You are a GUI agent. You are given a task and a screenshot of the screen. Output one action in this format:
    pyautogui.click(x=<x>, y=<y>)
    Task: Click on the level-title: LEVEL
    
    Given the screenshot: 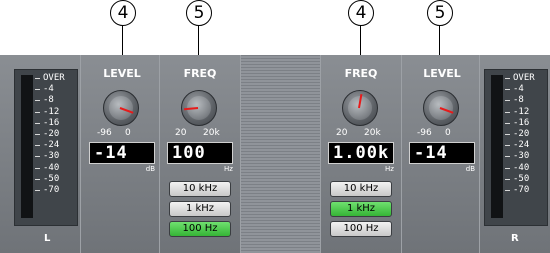 What is the action you would take?
    pyautogui.click(x=442, y=73)
    